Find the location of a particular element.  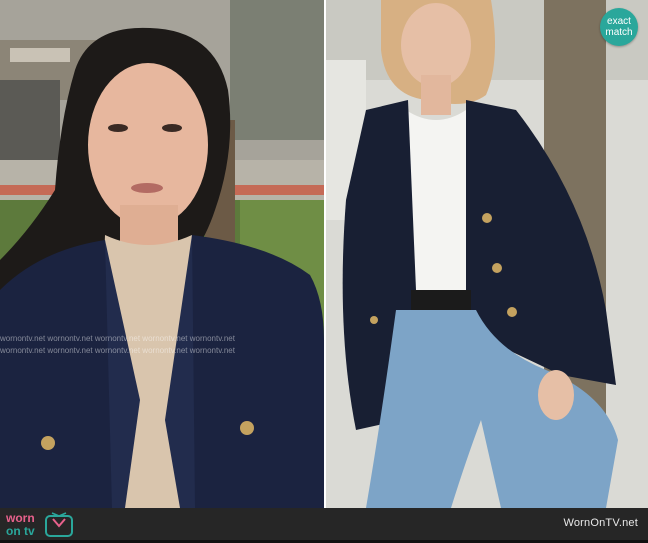

svg-text: worn is located at coordinates (20, 518).